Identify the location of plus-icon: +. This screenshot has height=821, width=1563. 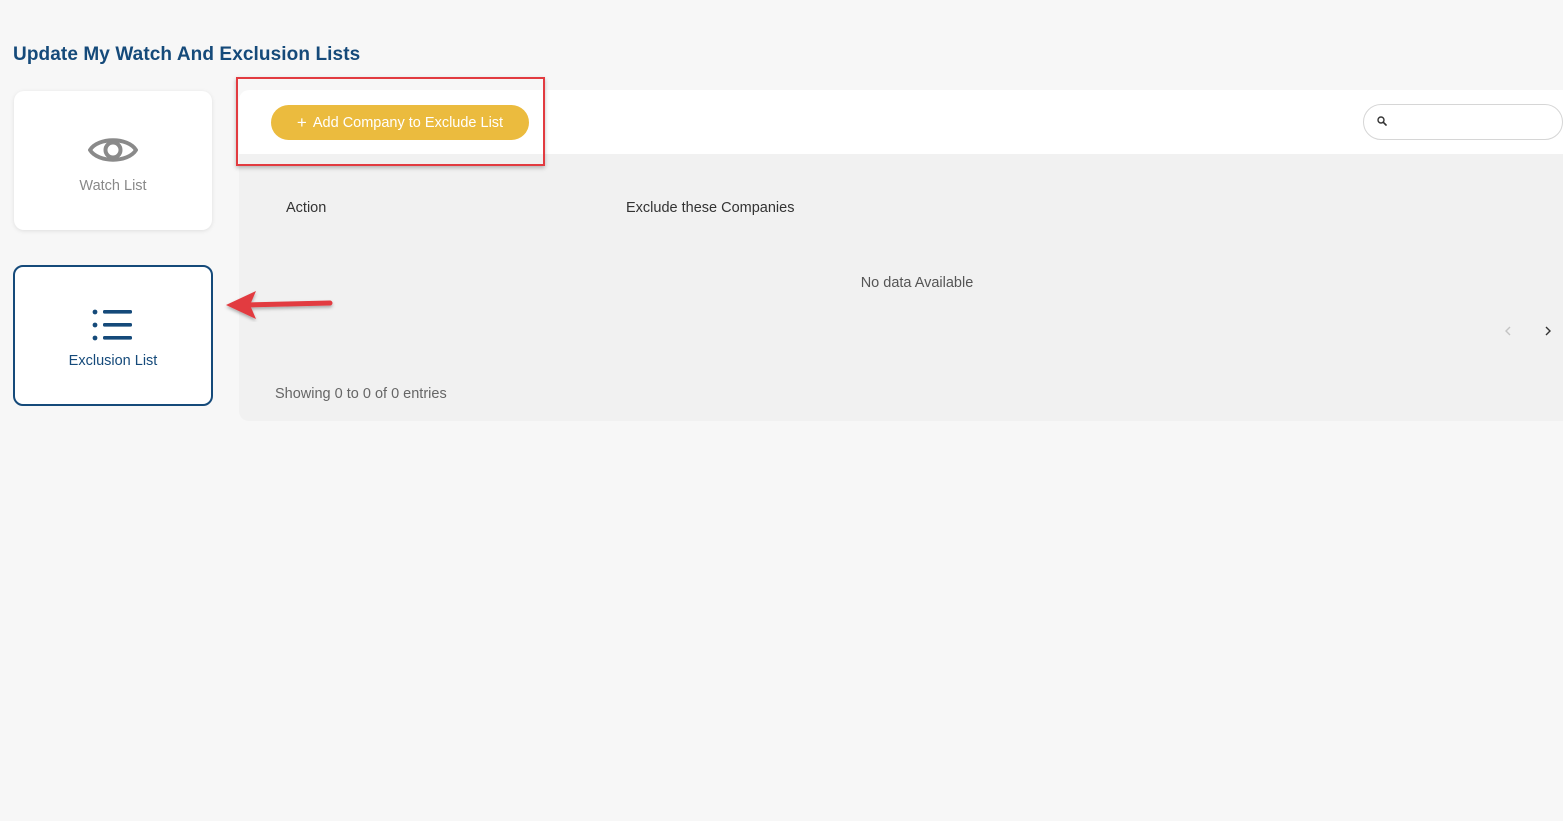
(301, 122).